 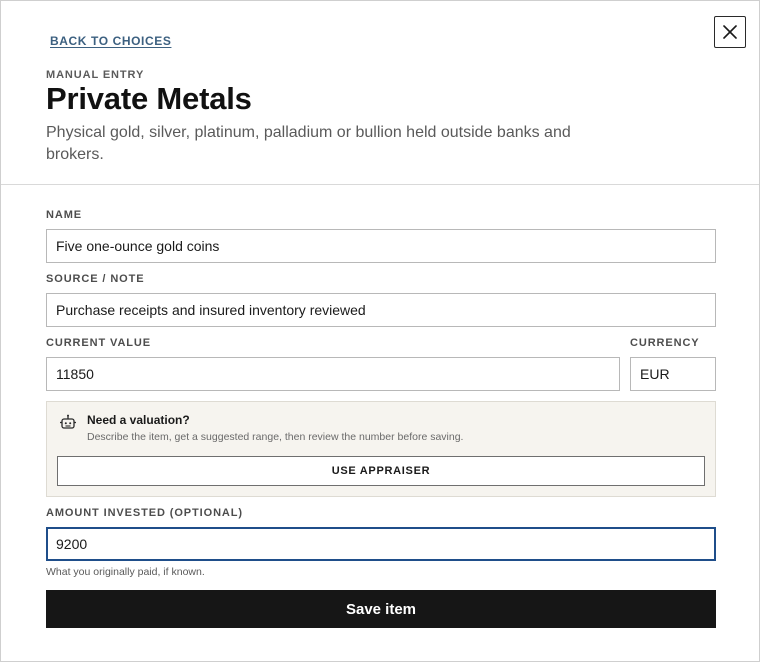 What do you see at coordinates (95, 75) in the screenshot?
I see `eyebrow-label: MANUAL ENTRY` at bounding box center [95, 75].